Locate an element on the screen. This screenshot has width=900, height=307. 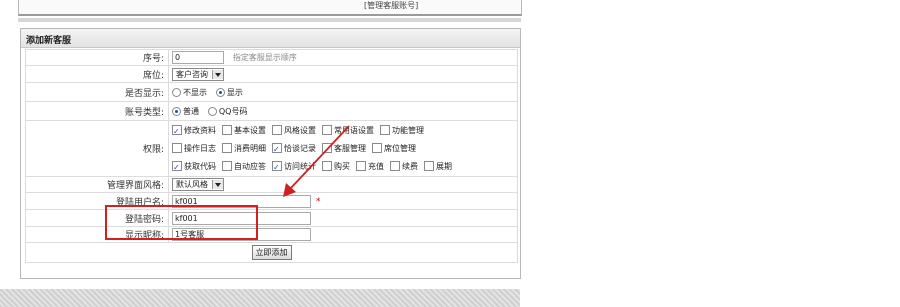
radio-qq is located at coordinates (212, 111).